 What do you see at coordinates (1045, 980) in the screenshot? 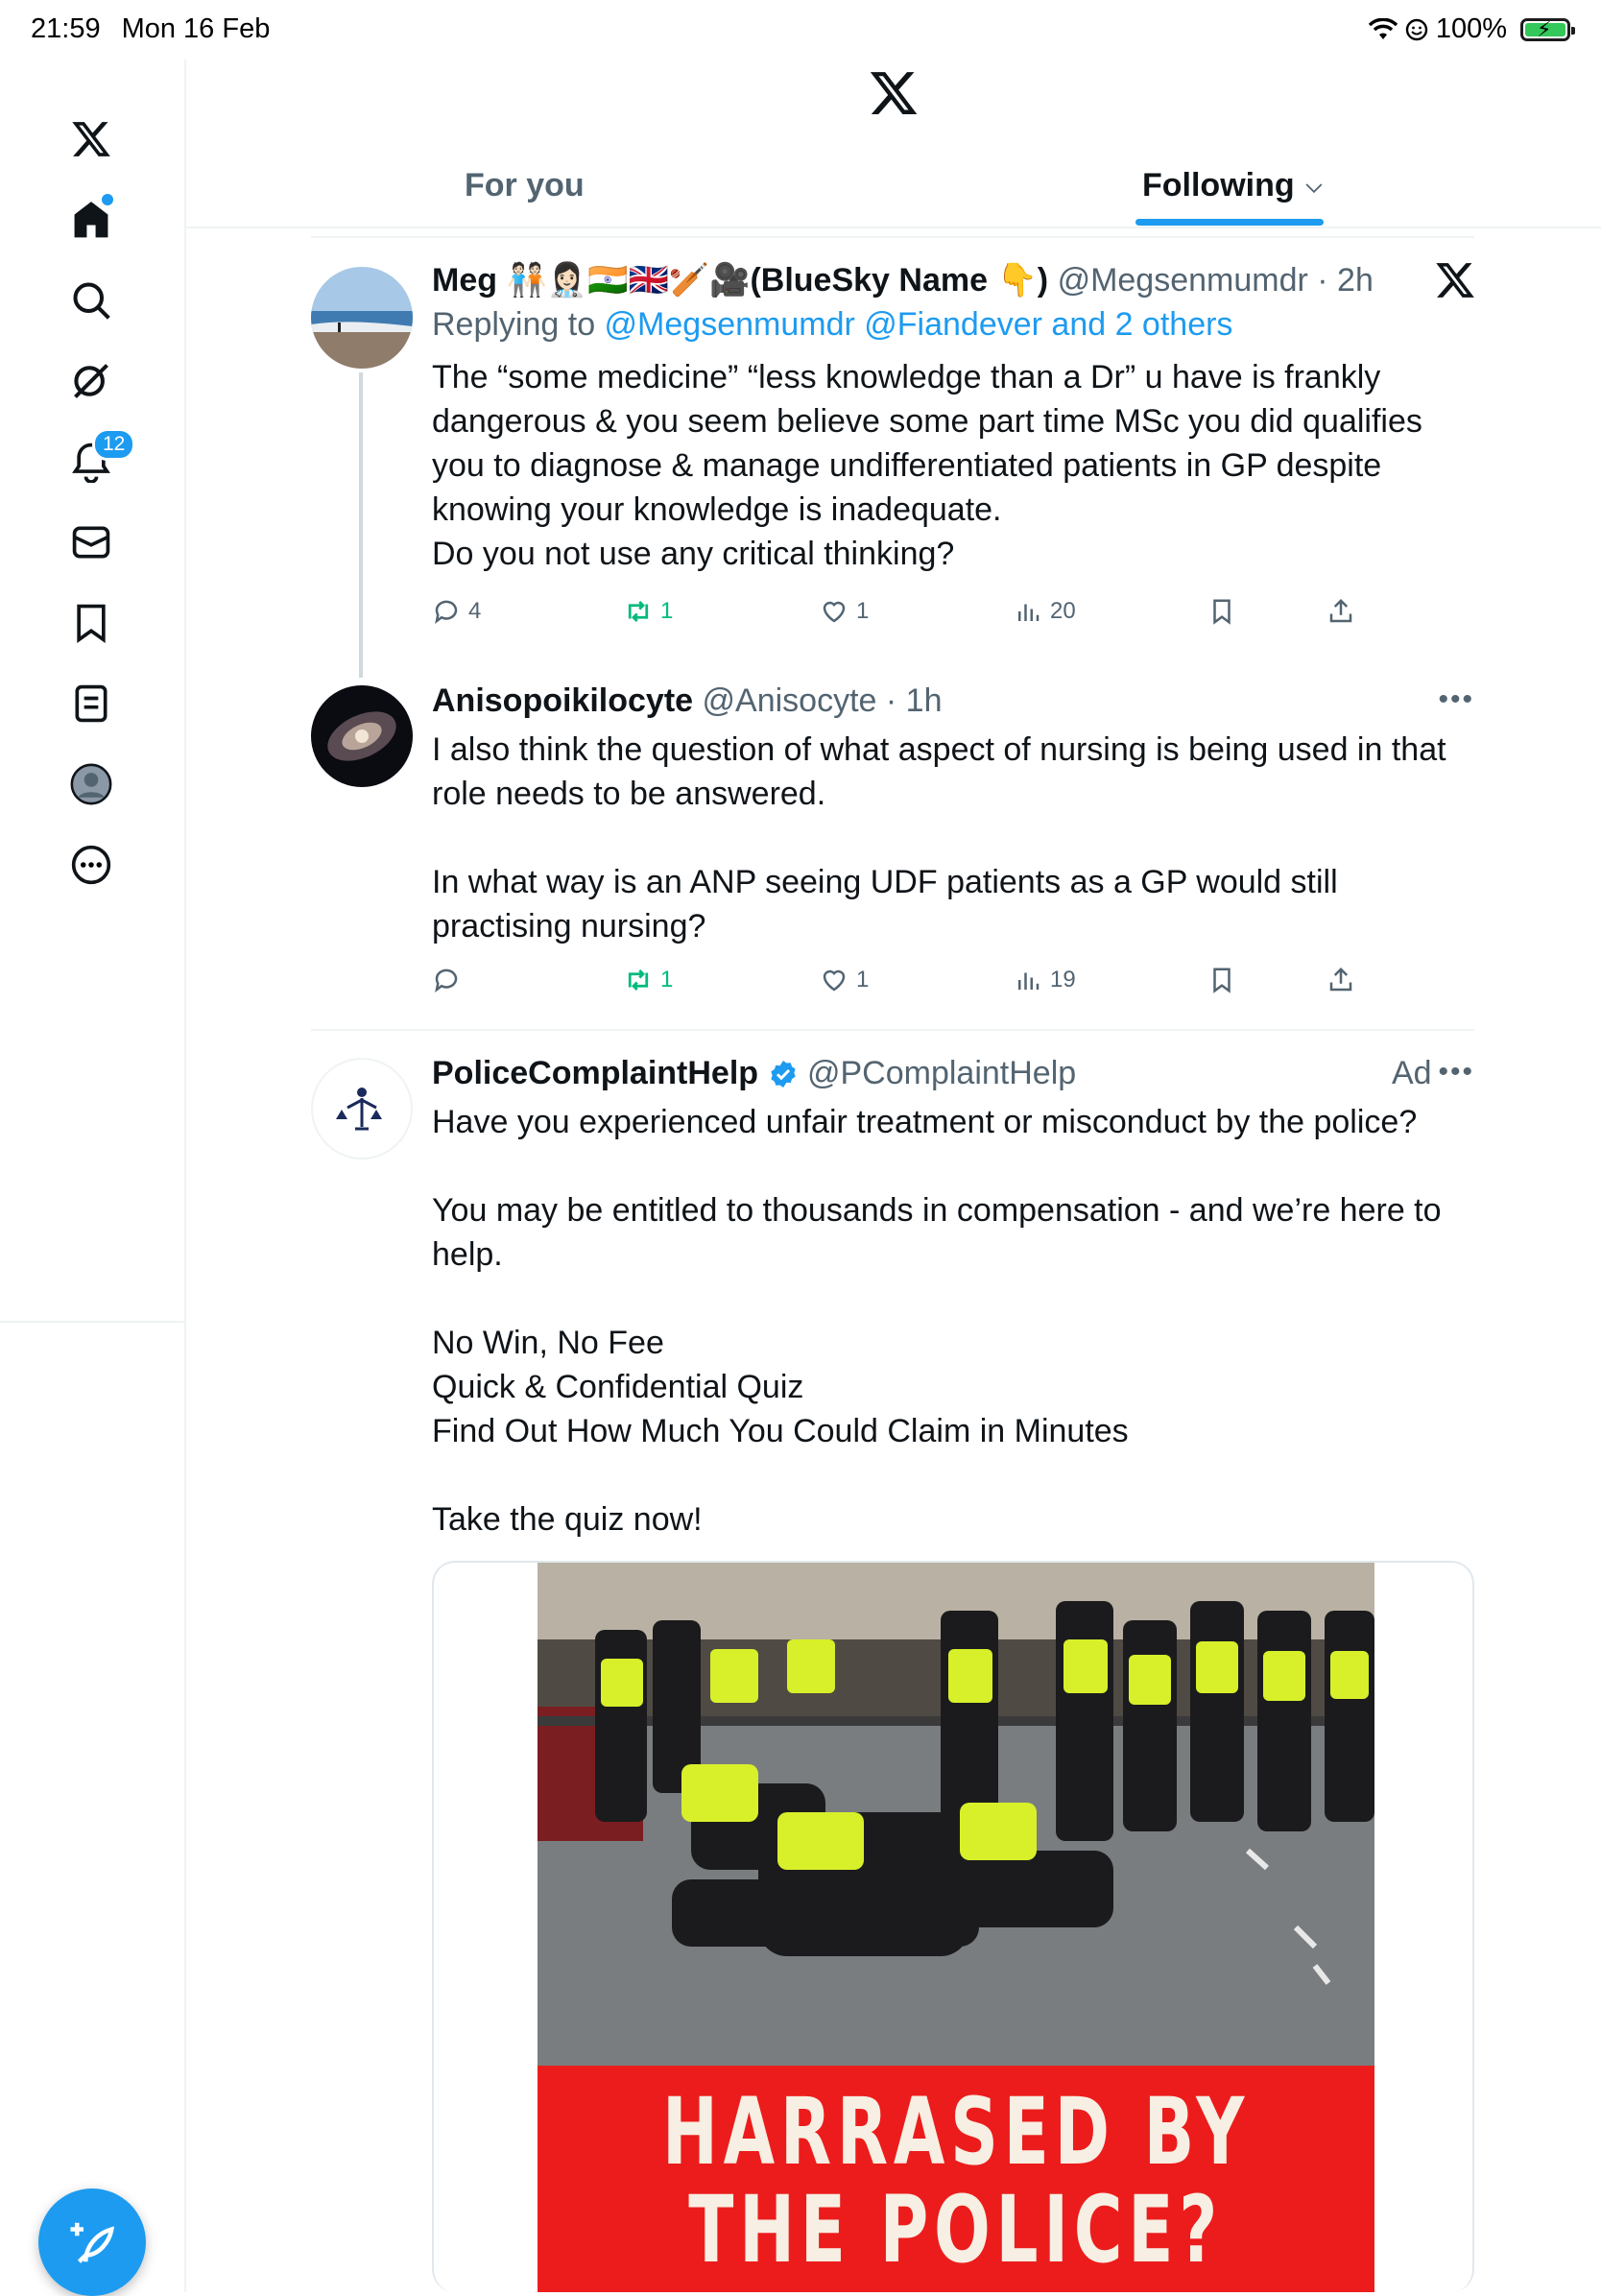
I see `views-button: 19` at bounding box center [1045, 980].